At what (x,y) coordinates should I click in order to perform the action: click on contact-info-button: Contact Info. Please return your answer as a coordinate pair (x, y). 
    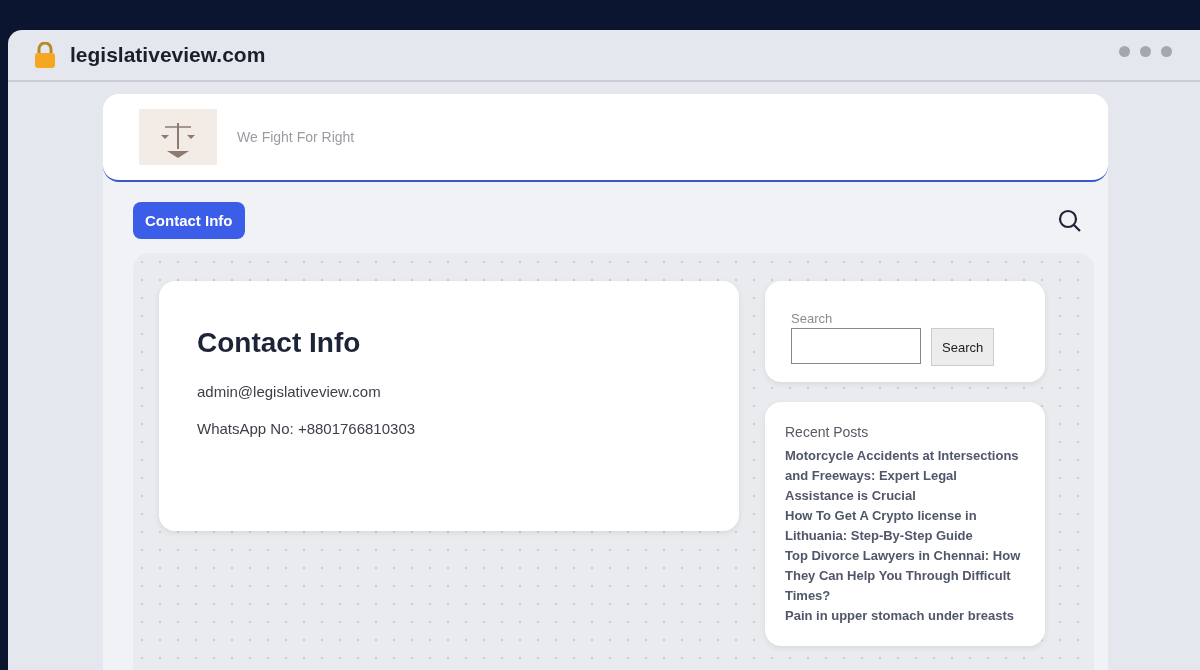
    Looking at the image, I should click on (189, 220).